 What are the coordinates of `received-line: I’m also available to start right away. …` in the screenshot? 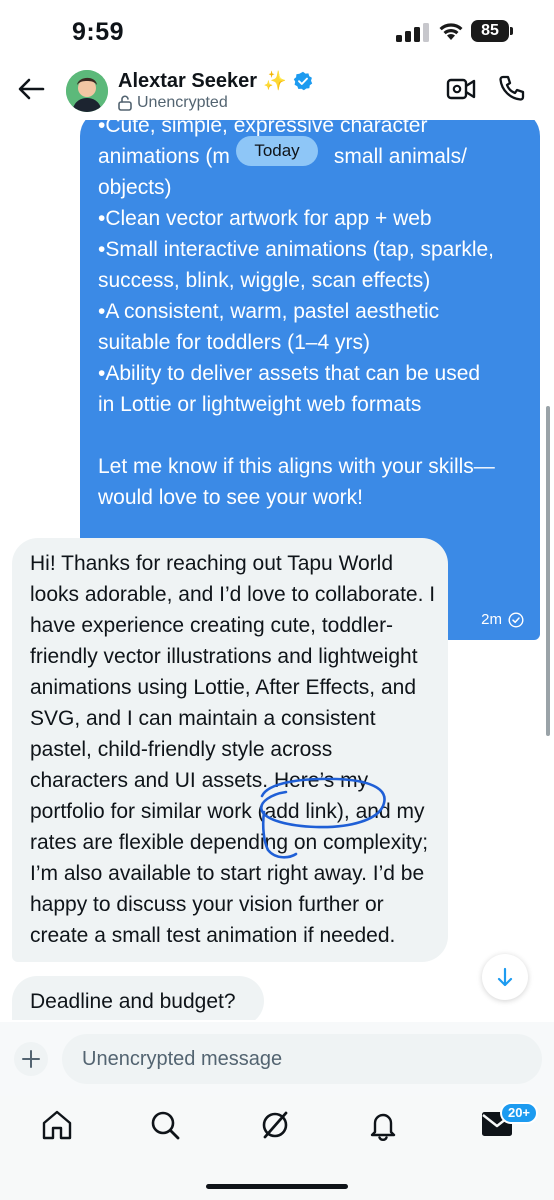 It's located at (227, 873).